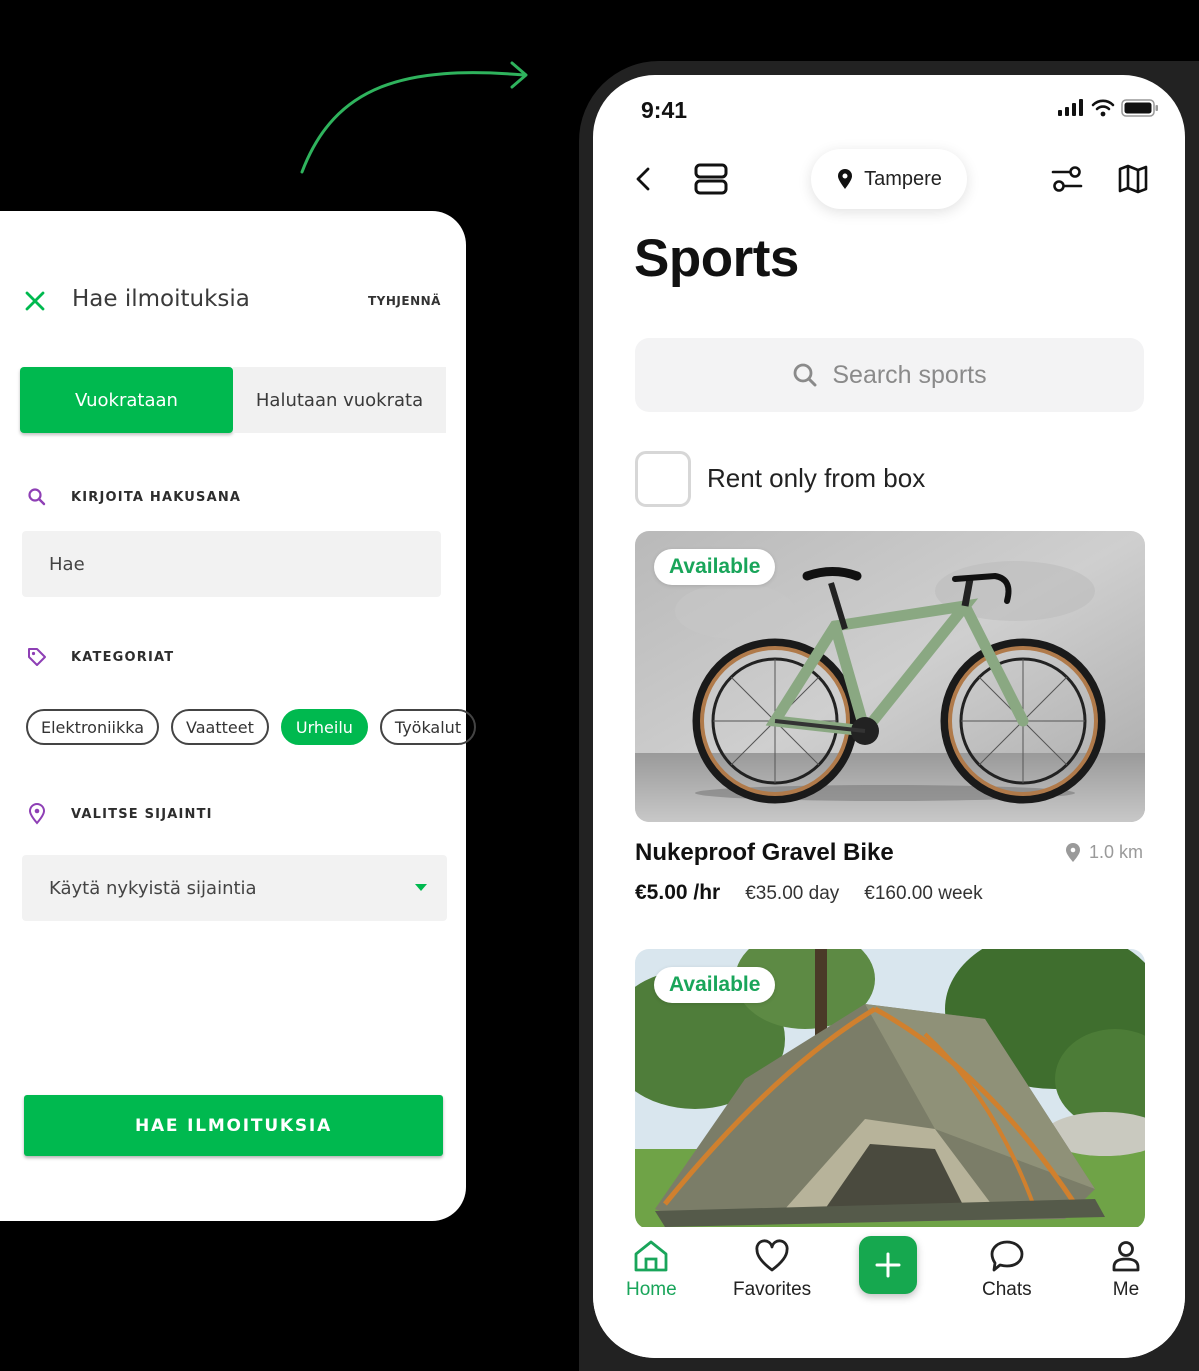 Image resolution: width=1199 pixels, height=1371 pixels. I want to click on listing-image-tent: Available, so click(890, 1089).